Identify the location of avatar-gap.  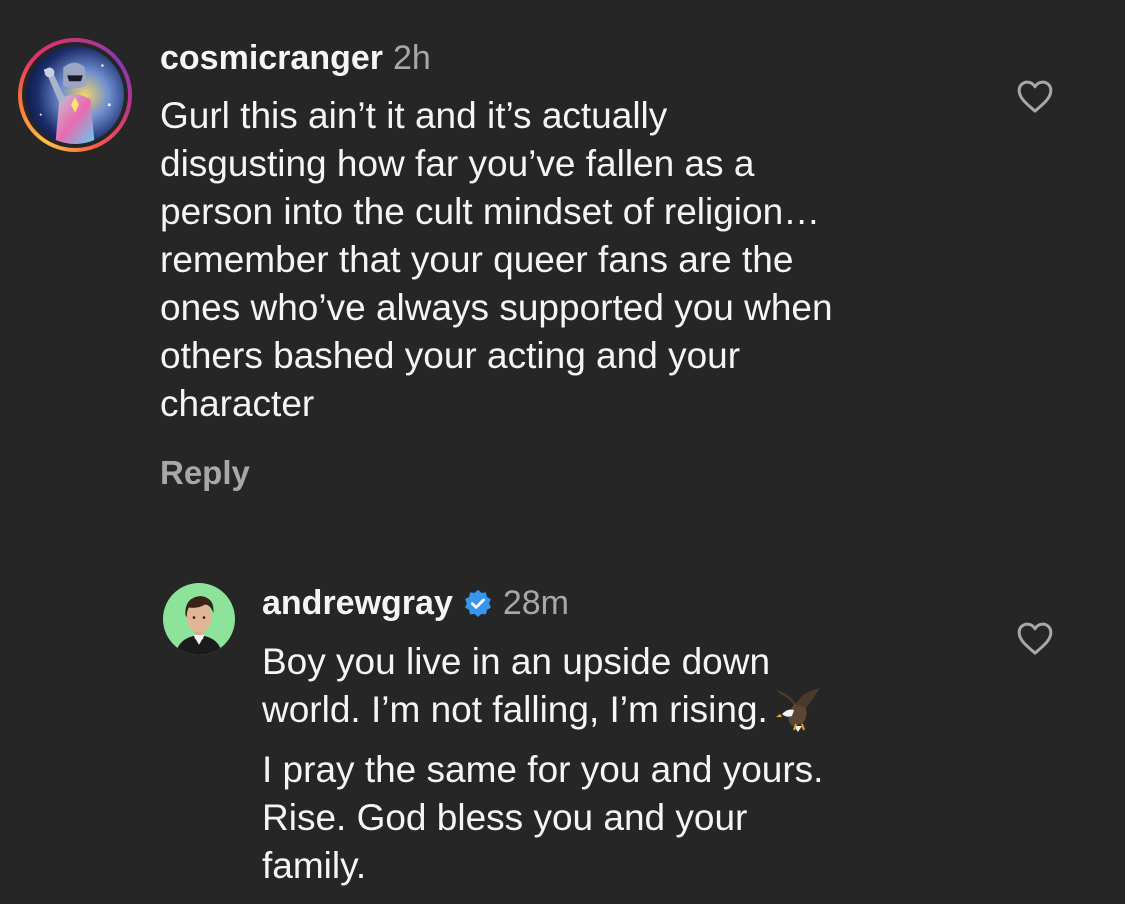
(75, 95).